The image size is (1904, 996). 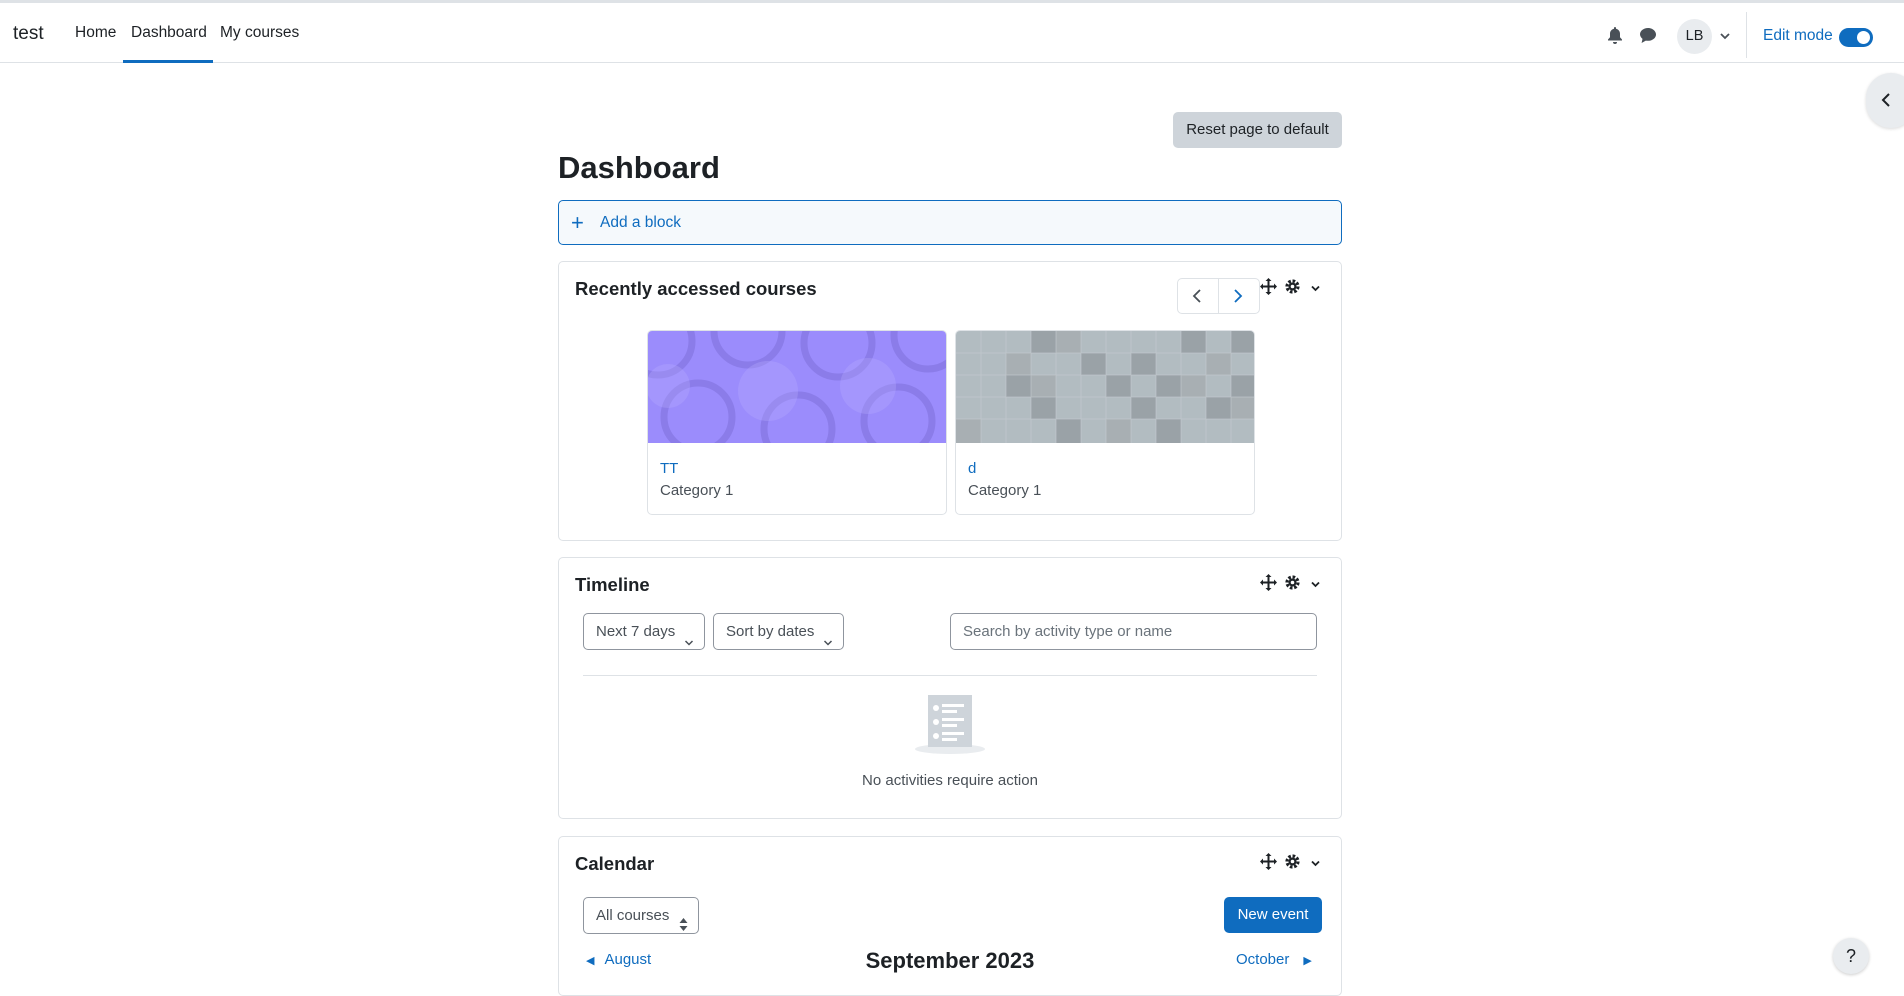 What do you see at coordinates (259, 33) in the screenshot?
I see `nav-link-my-courses: My courses` at bounding box center [259, 33].